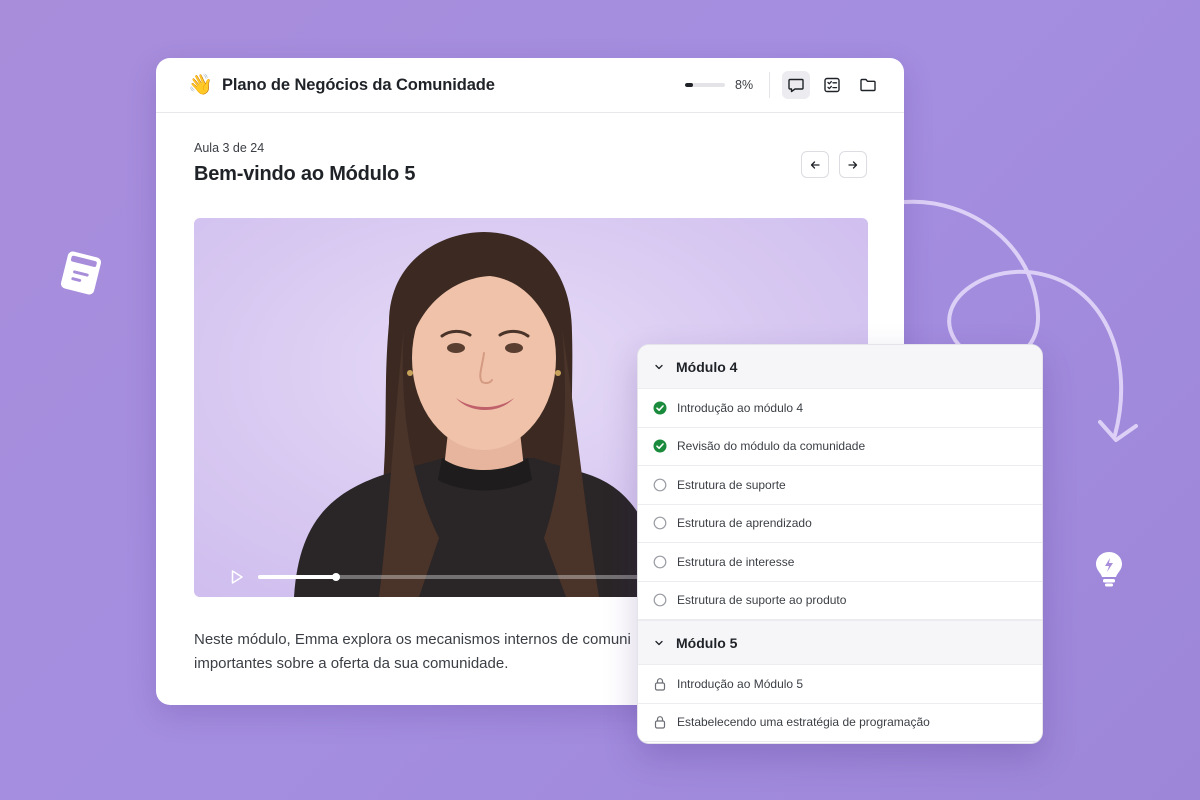 This screenshot has width=1200, height=800. Describe the element at coordinates (840, 684) in the screenshot. I see `lesson-item: Introdução ao Módulo 5` at that location.